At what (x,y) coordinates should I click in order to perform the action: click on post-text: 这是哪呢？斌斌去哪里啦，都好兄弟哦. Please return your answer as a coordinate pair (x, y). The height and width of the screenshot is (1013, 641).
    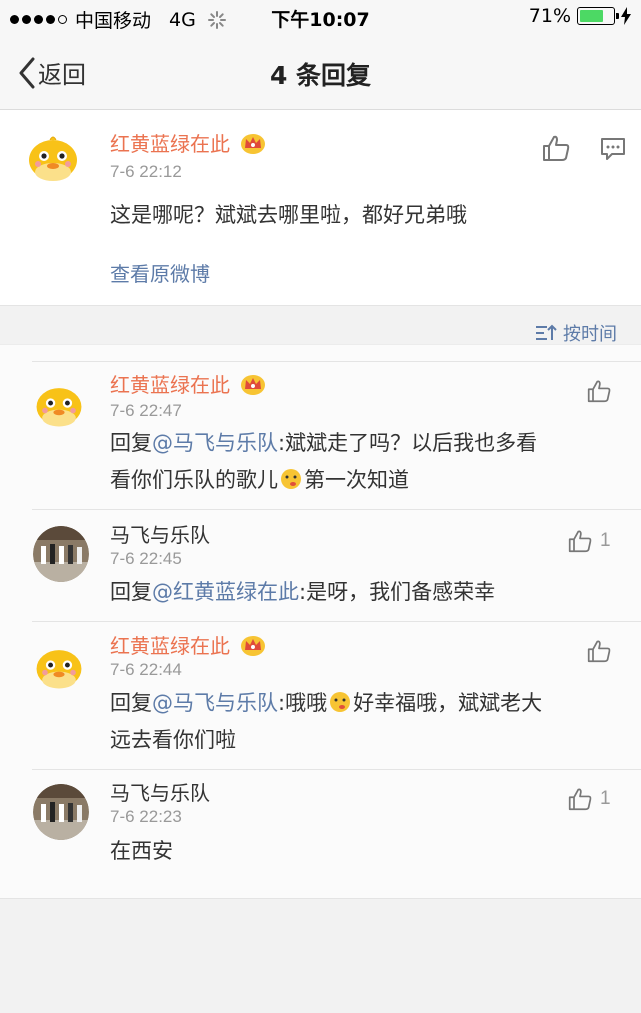
    Looking at the image, I should click on (288, 215).